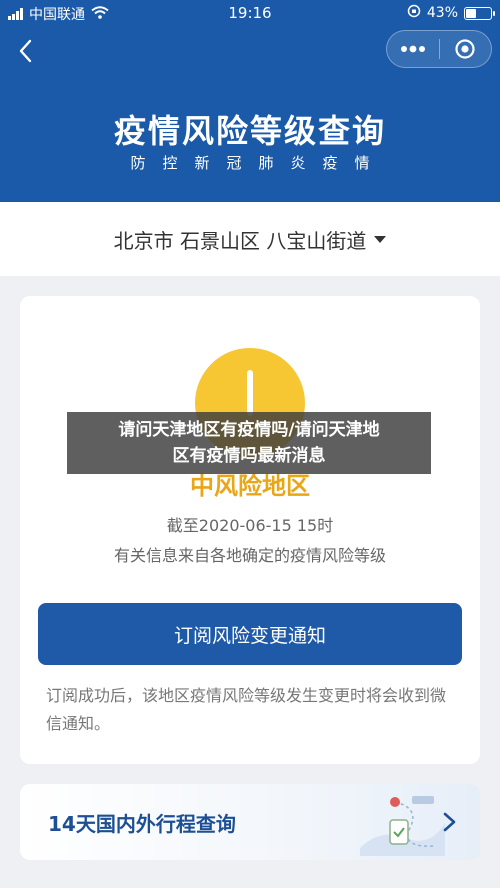  Describe the element at coordinates (380, 239) in the screenshot. I see `caret-down-icon` at that location.